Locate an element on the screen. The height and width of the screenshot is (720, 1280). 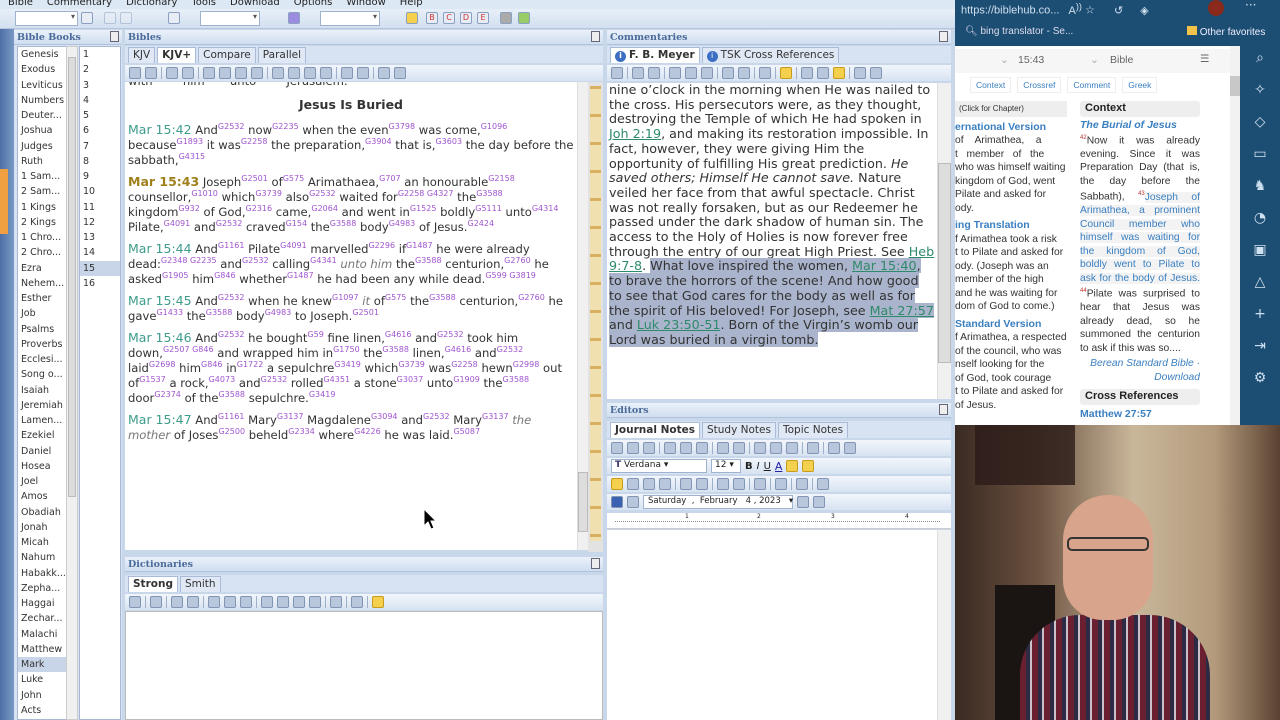
strongs-number: G575 is located at coordinates (395, 297).